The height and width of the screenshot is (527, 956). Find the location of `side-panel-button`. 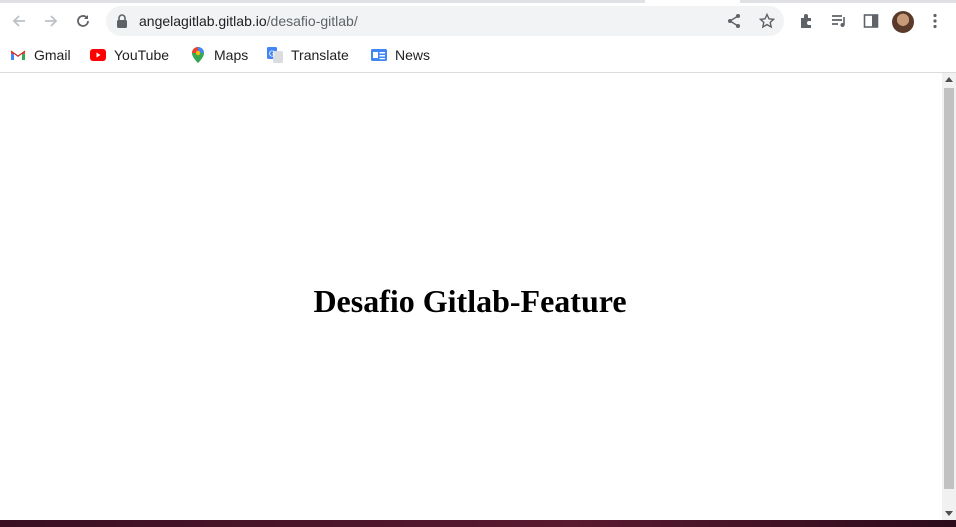

side-panel-button is located at coordinates (871, 21).